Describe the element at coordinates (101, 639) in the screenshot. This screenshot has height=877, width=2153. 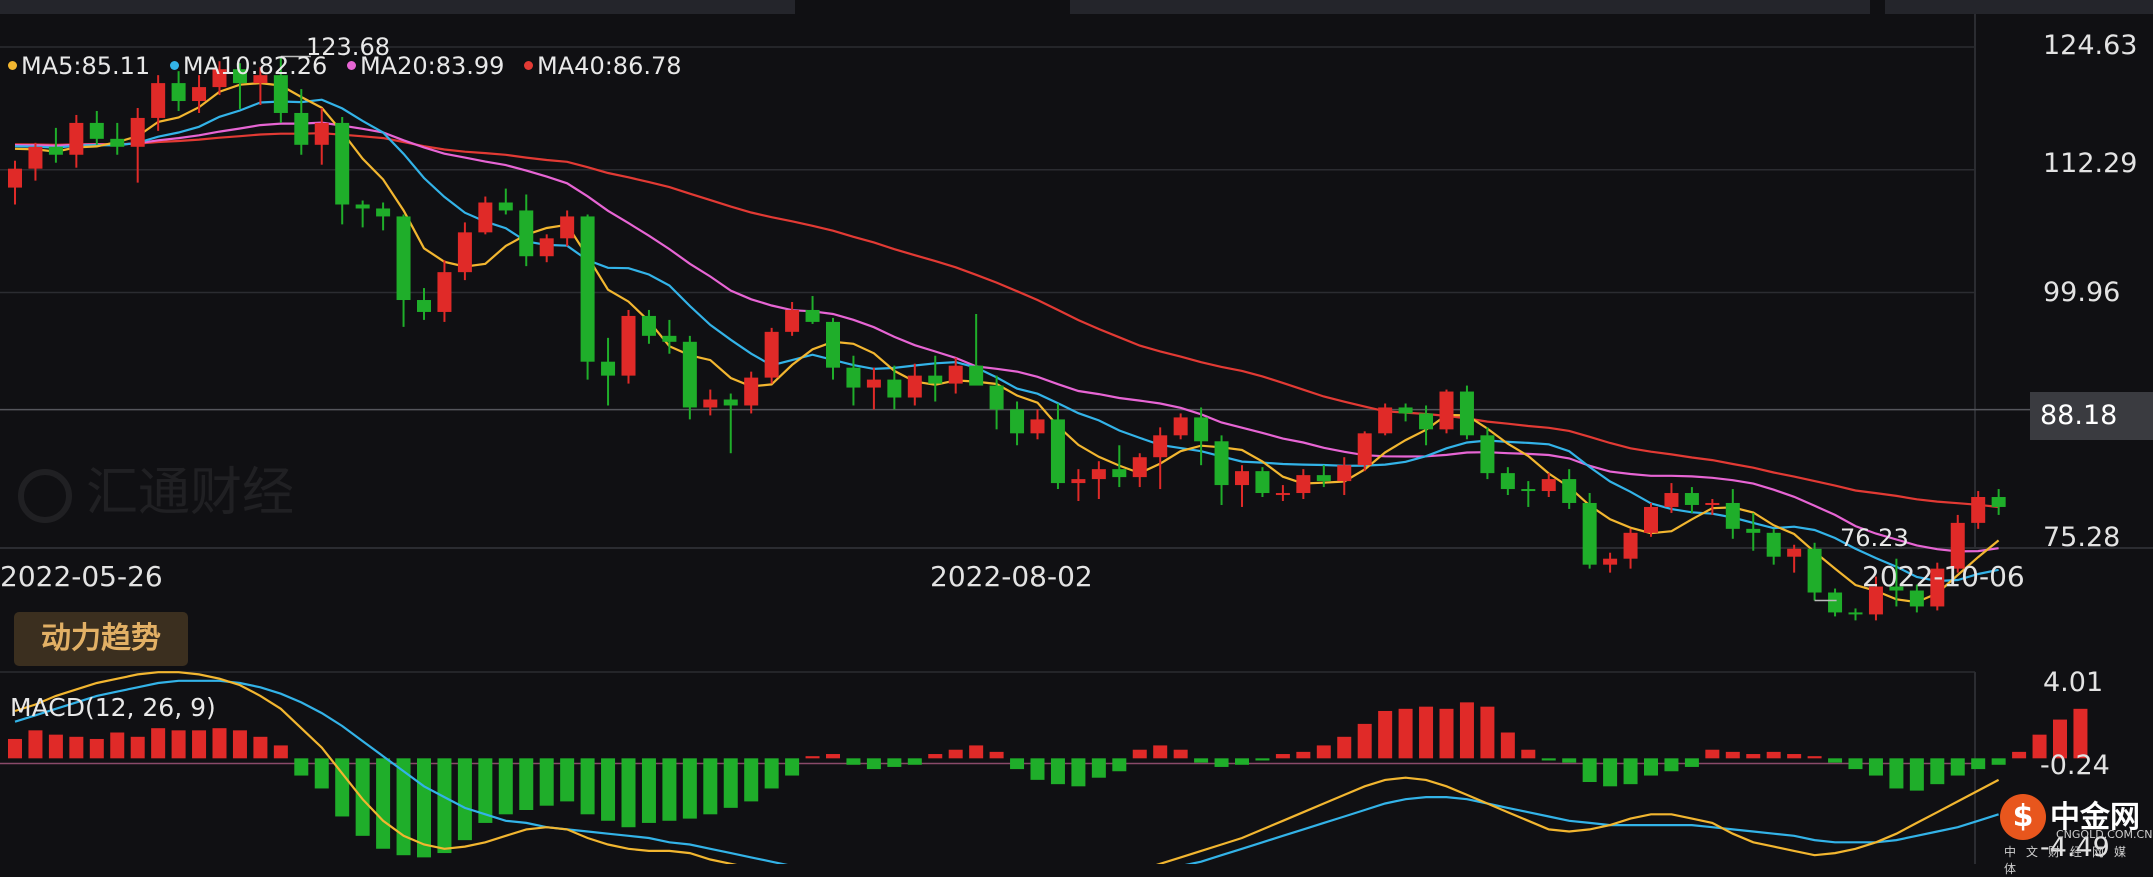
I see `indicator-tab-button: 动力趋势` at that location.